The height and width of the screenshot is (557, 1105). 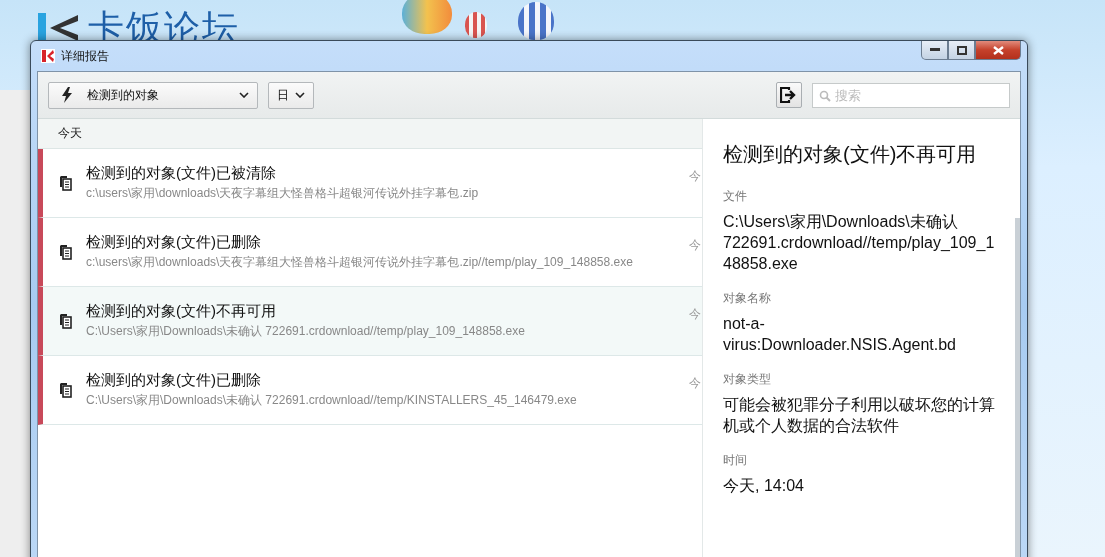 I want to click on close-icon, so click(x=998, y=50).